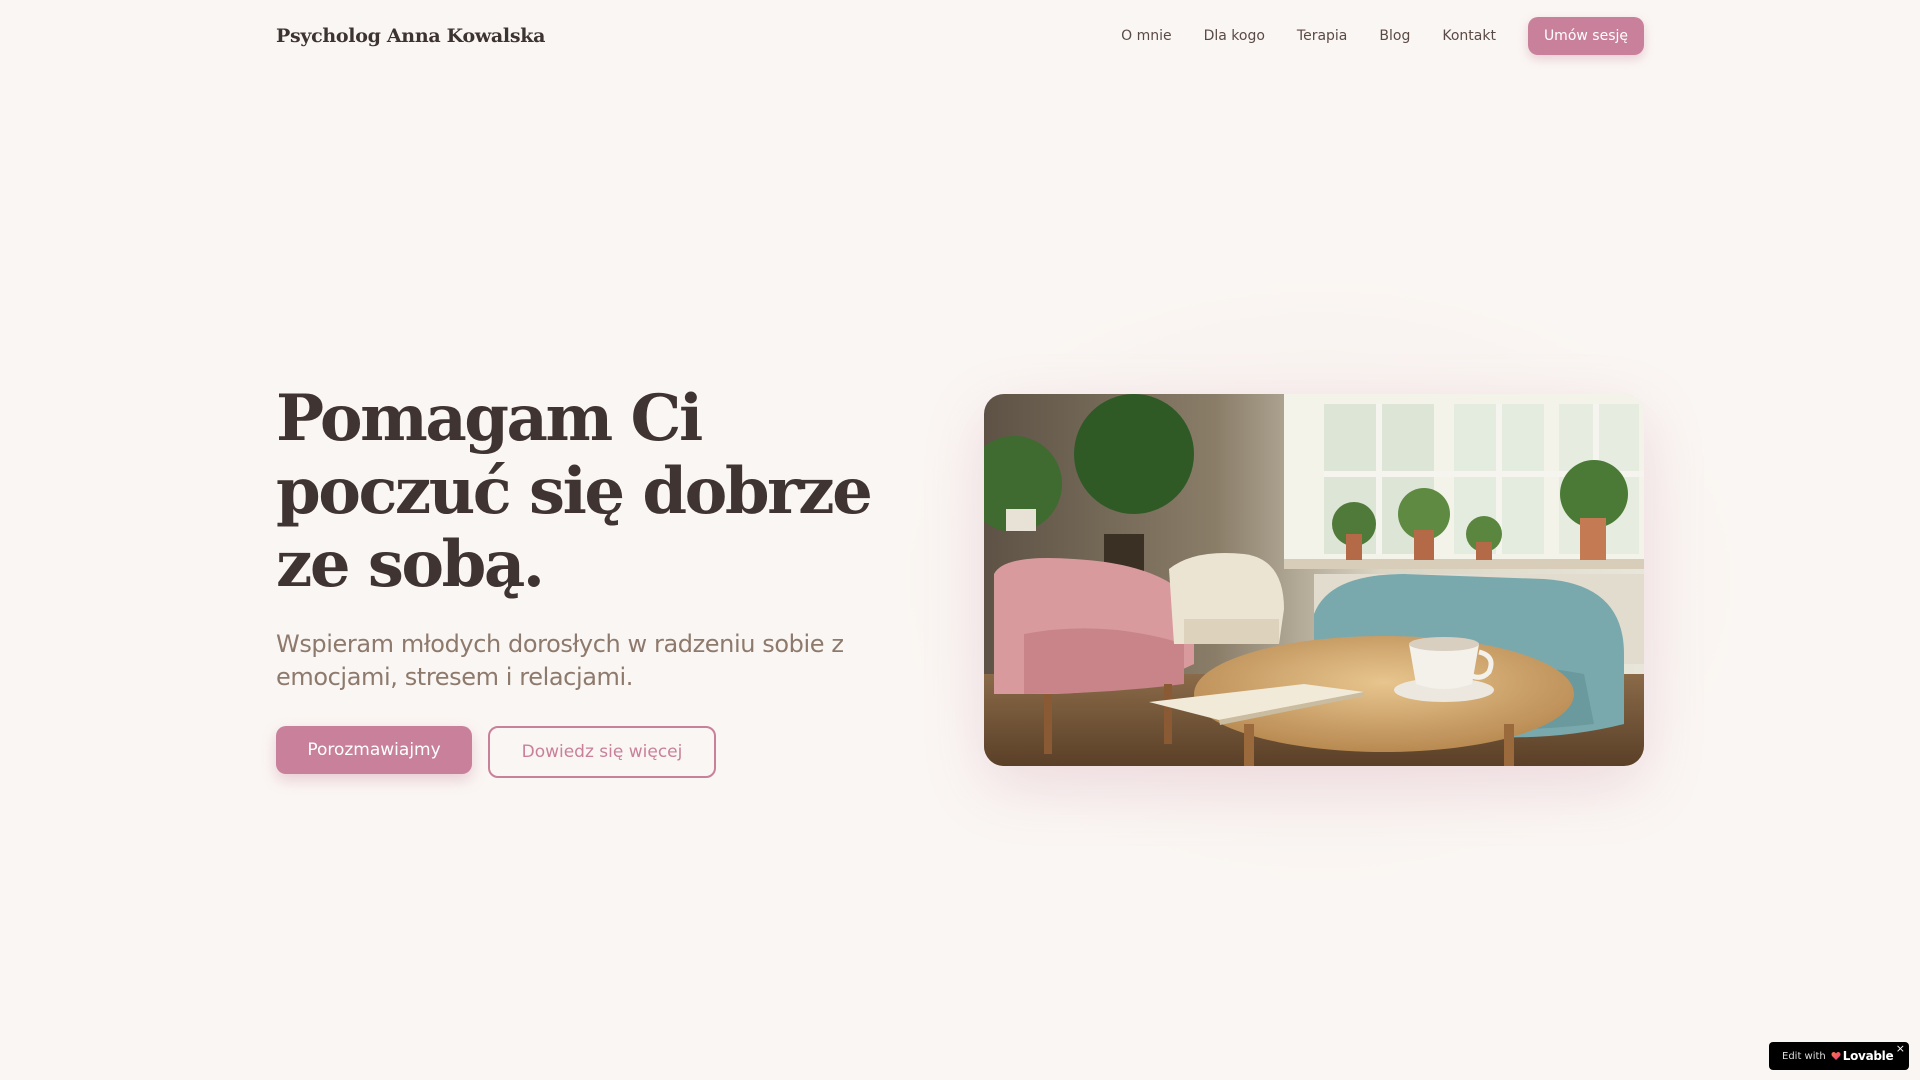  I want to click on brand-logo-text: Psycholog Anna Kowalska, so click(410, 36).